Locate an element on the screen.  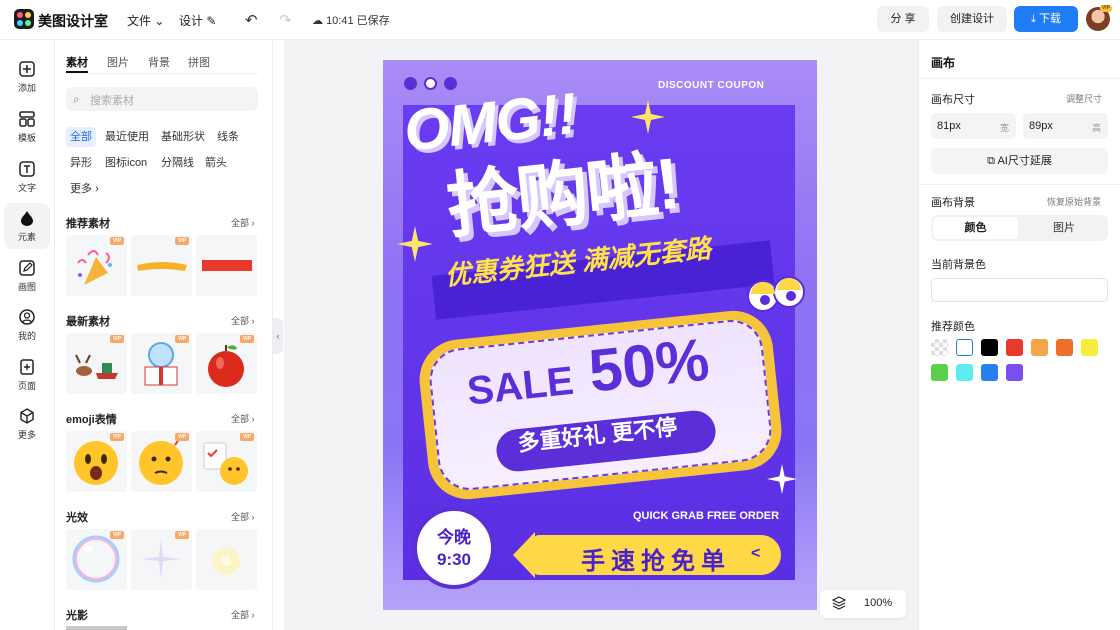
design-menu: 设计 ✎ is located at coordinates (197, 20).